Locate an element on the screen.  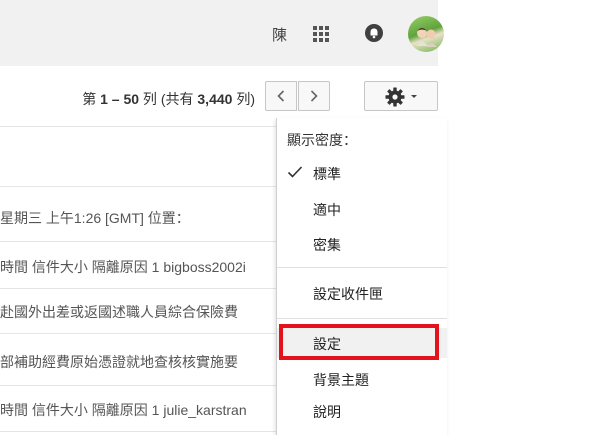
pager-prefix: 第 is located at coordinates (91, 99).